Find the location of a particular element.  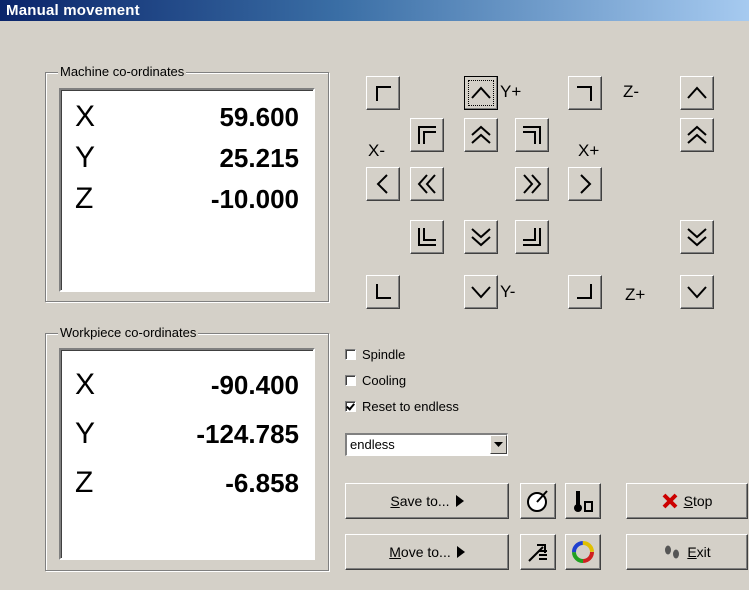

workpiece-z-axis: Z is located at coordinates (84, 482).